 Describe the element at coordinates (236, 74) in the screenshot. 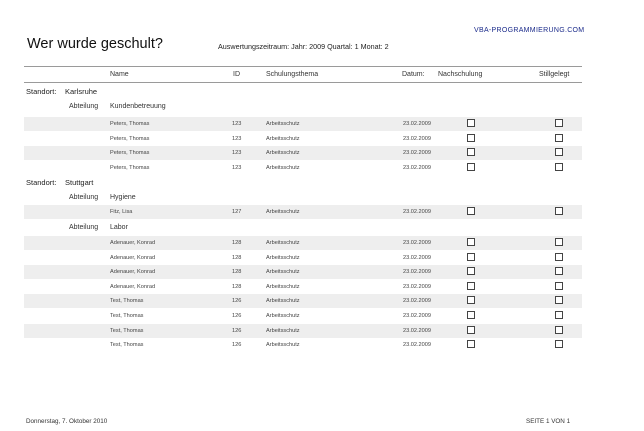

I see `column-header-id: ID` at that location.